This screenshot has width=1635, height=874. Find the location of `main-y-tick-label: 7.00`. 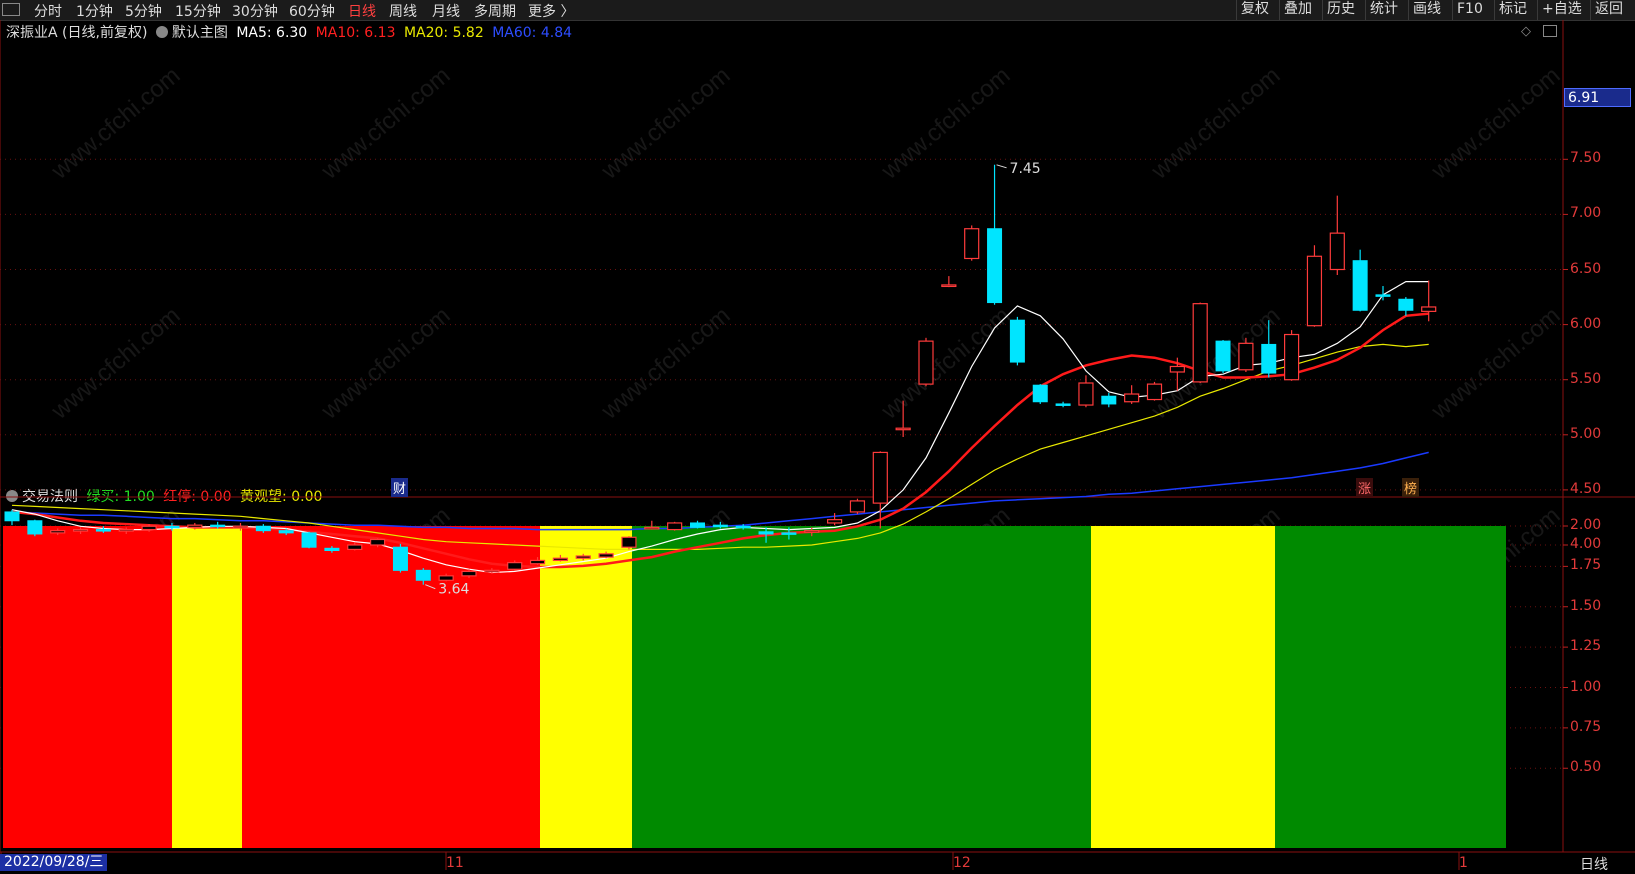

main-y-tick-label: 7.00 is located at coordinates (1586, 213).